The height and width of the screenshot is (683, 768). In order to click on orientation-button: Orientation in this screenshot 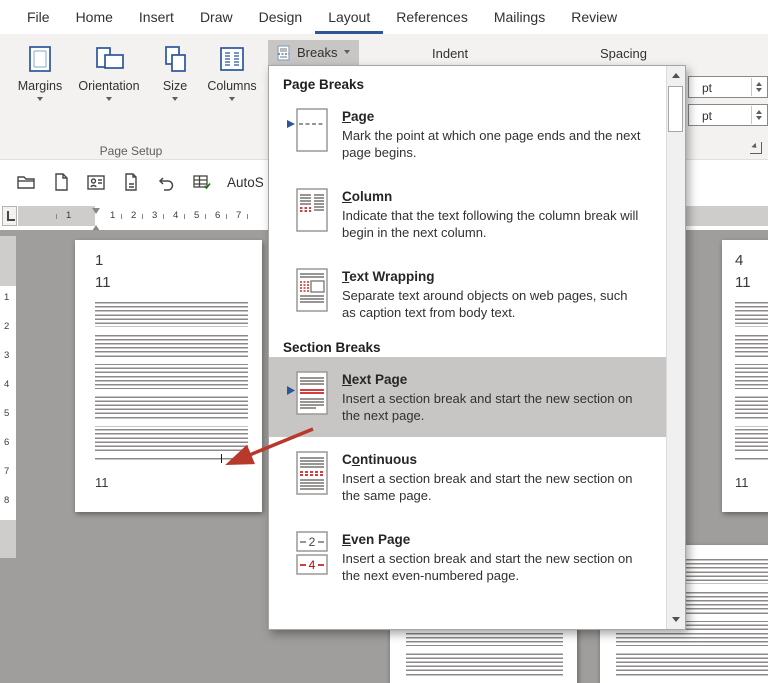, I will do `click(109, 72)`.